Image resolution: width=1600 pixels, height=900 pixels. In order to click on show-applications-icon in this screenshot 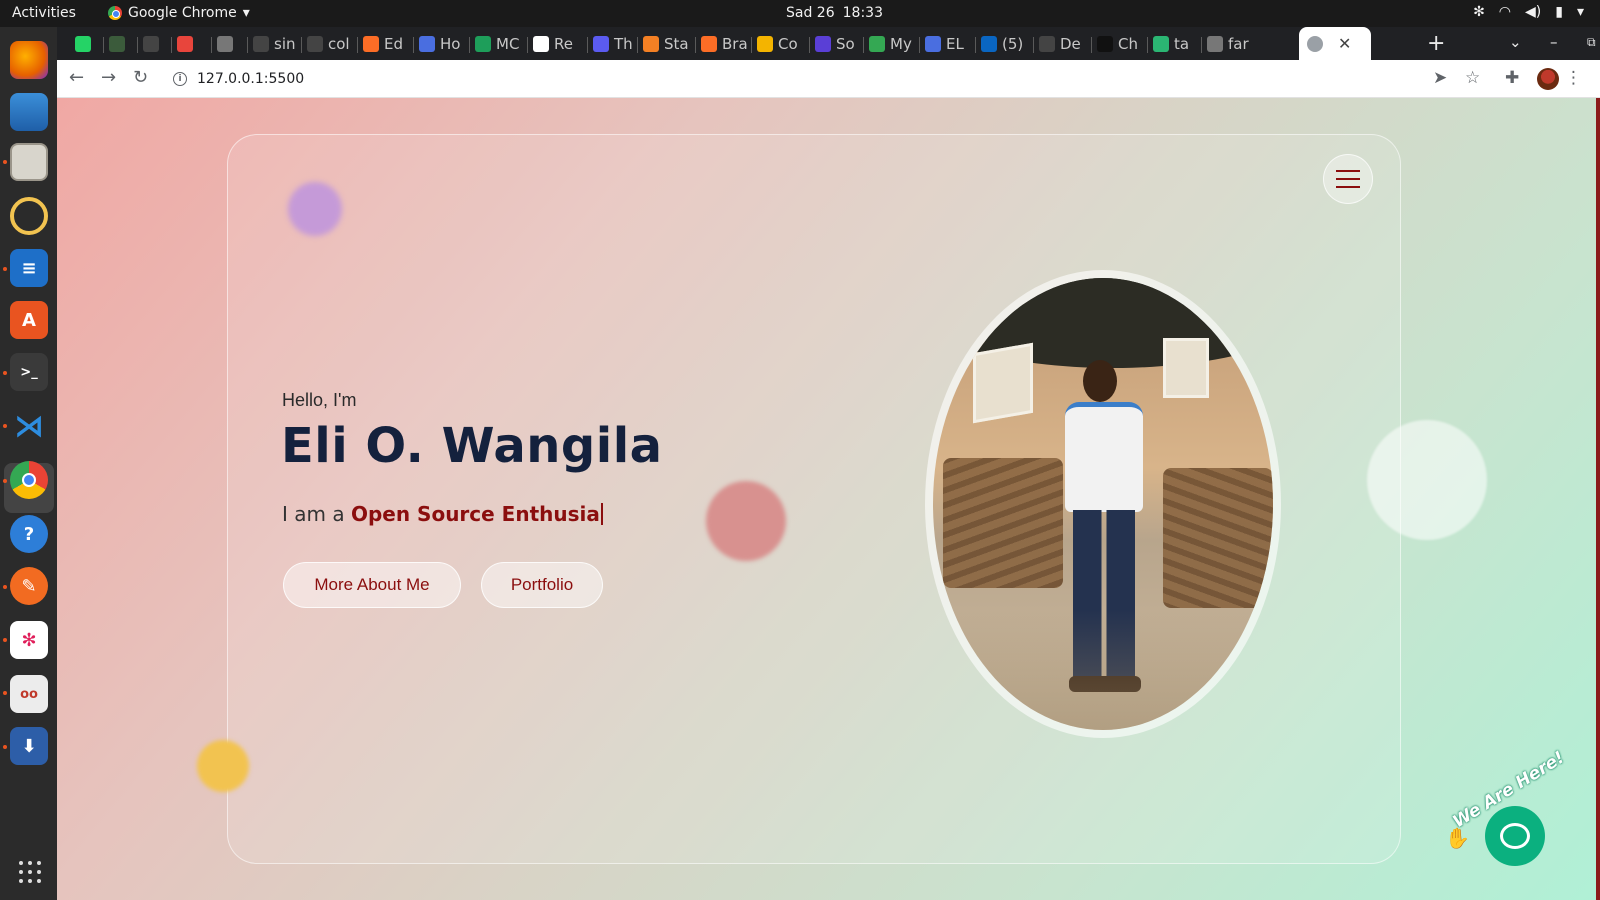, I will do `click(30, 872)`.